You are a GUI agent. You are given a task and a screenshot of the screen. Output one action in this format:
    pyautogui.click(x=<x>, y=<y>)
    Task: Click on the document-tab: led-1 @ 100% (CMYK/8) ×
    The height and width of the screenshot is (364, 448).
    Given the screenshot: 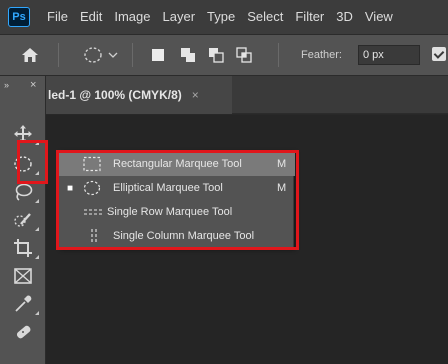 What is the action you would take?
    pyautogui.click(x=139, y=95)
    